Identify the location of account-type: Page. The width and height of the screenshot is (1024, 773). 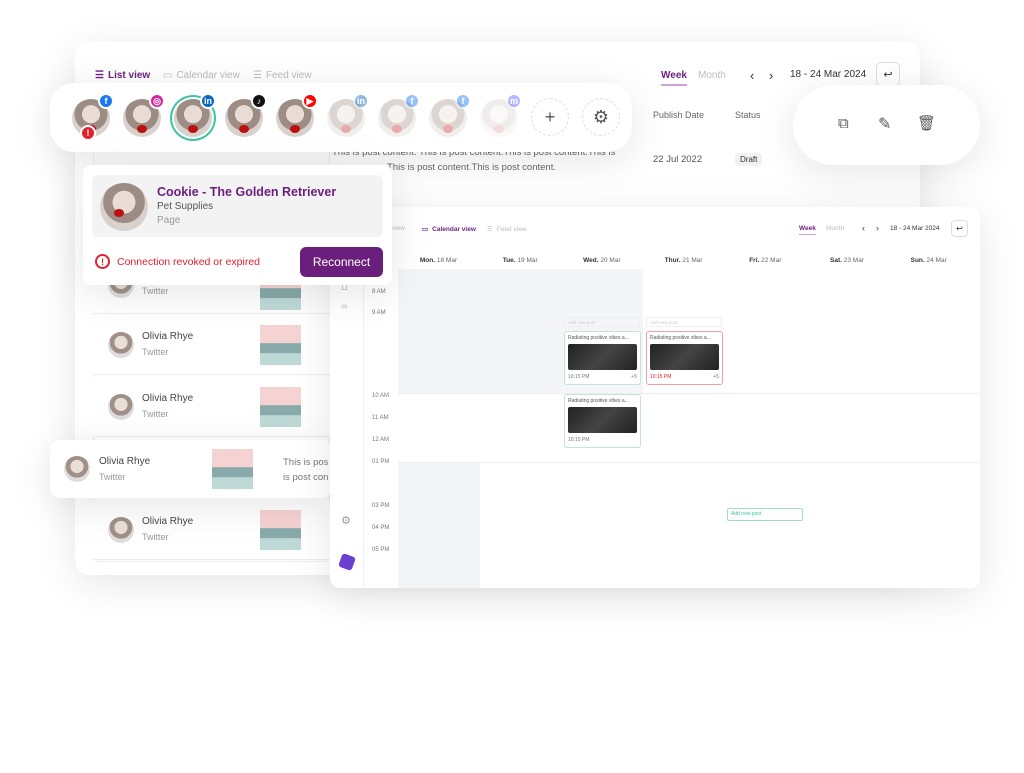
(169, 220).